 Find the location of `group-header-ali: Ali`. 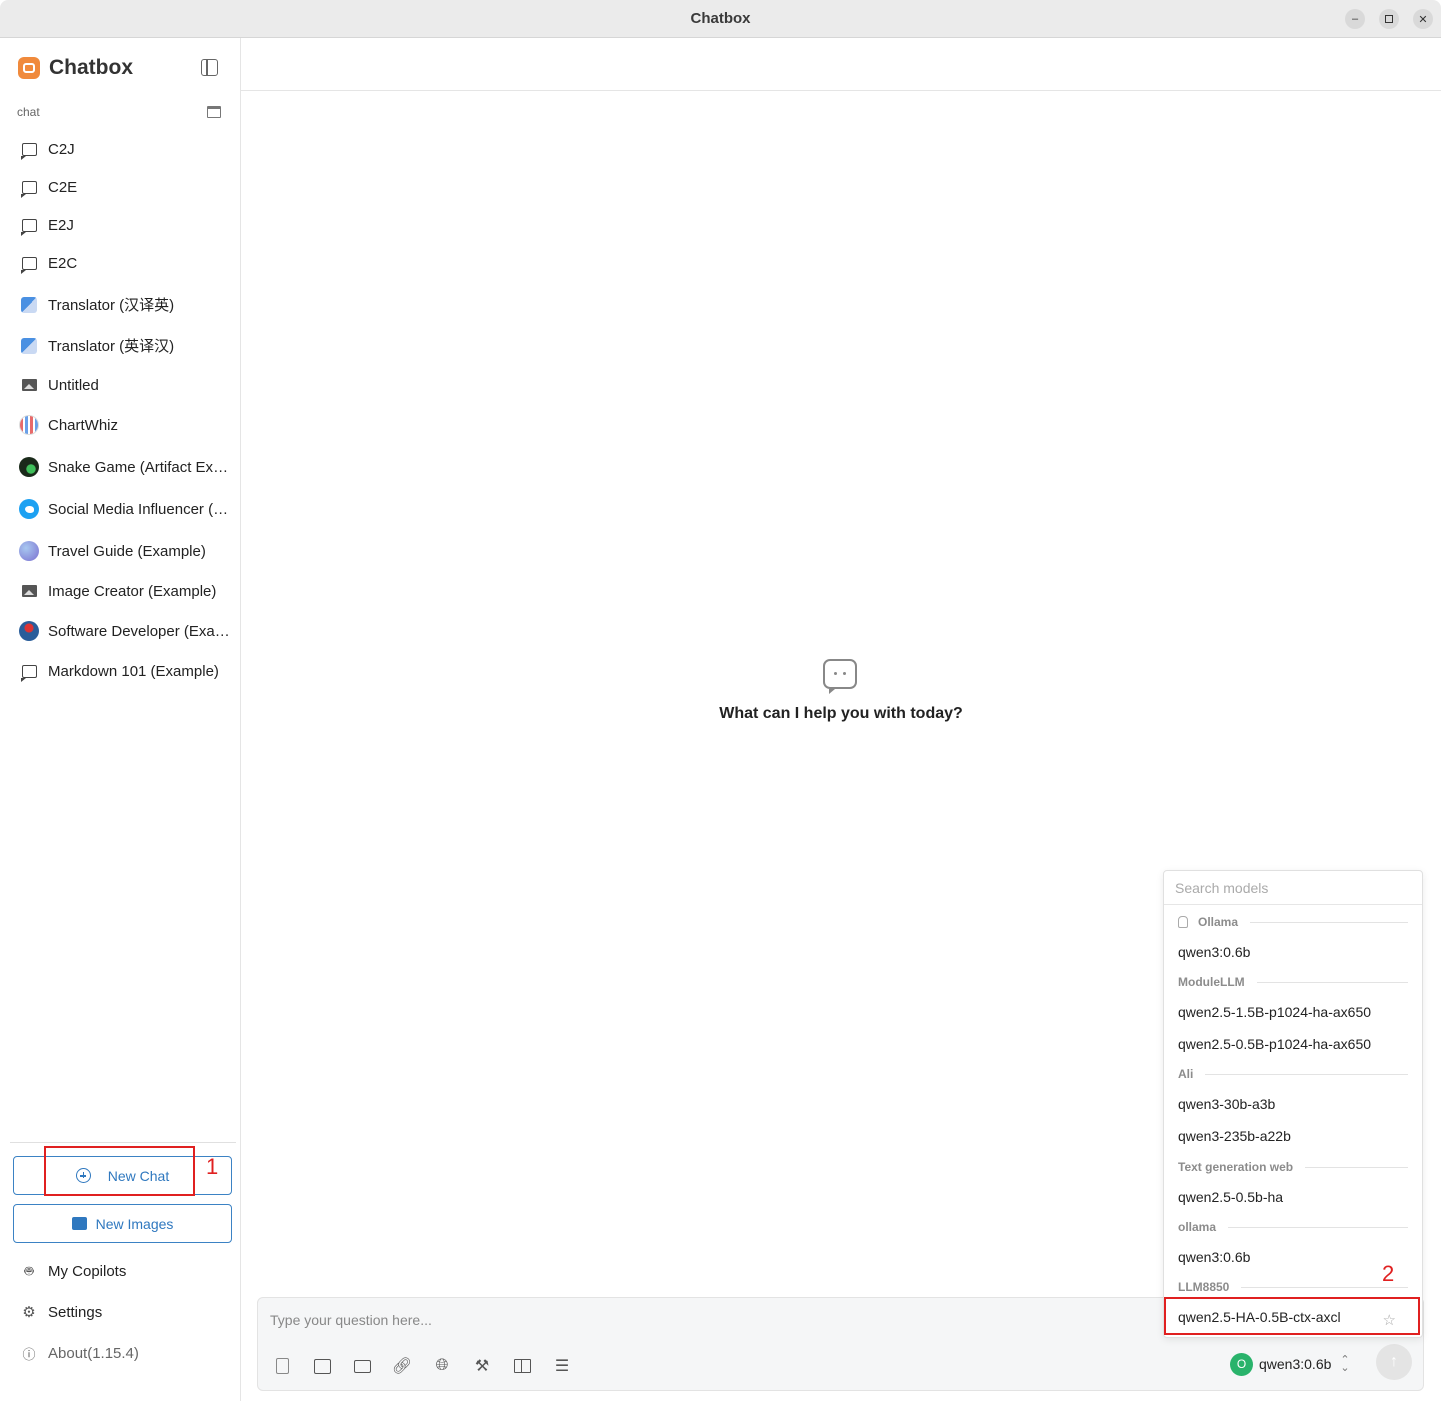

group-header-ali: Ali is located at coordinates (1293, 1074).